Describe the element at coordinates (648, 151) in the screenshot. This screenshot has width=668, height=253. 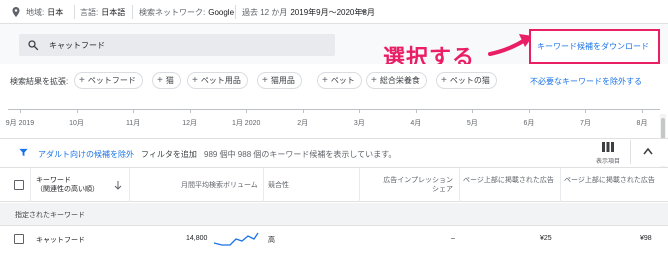
I see `chevron-up-icon` at that location.